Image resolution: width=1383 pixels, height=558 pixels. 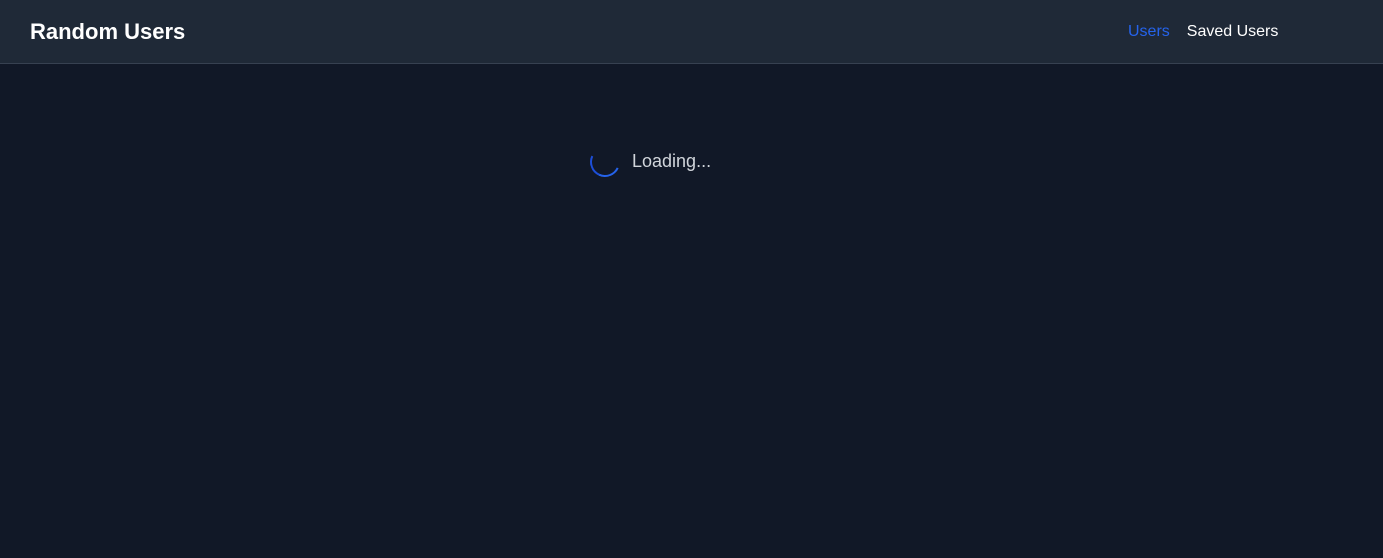 What do you see at coordinates (1149, 32) in the screenshot?
I see `nav-link-users: Users` at bounding box center [1149, 32].